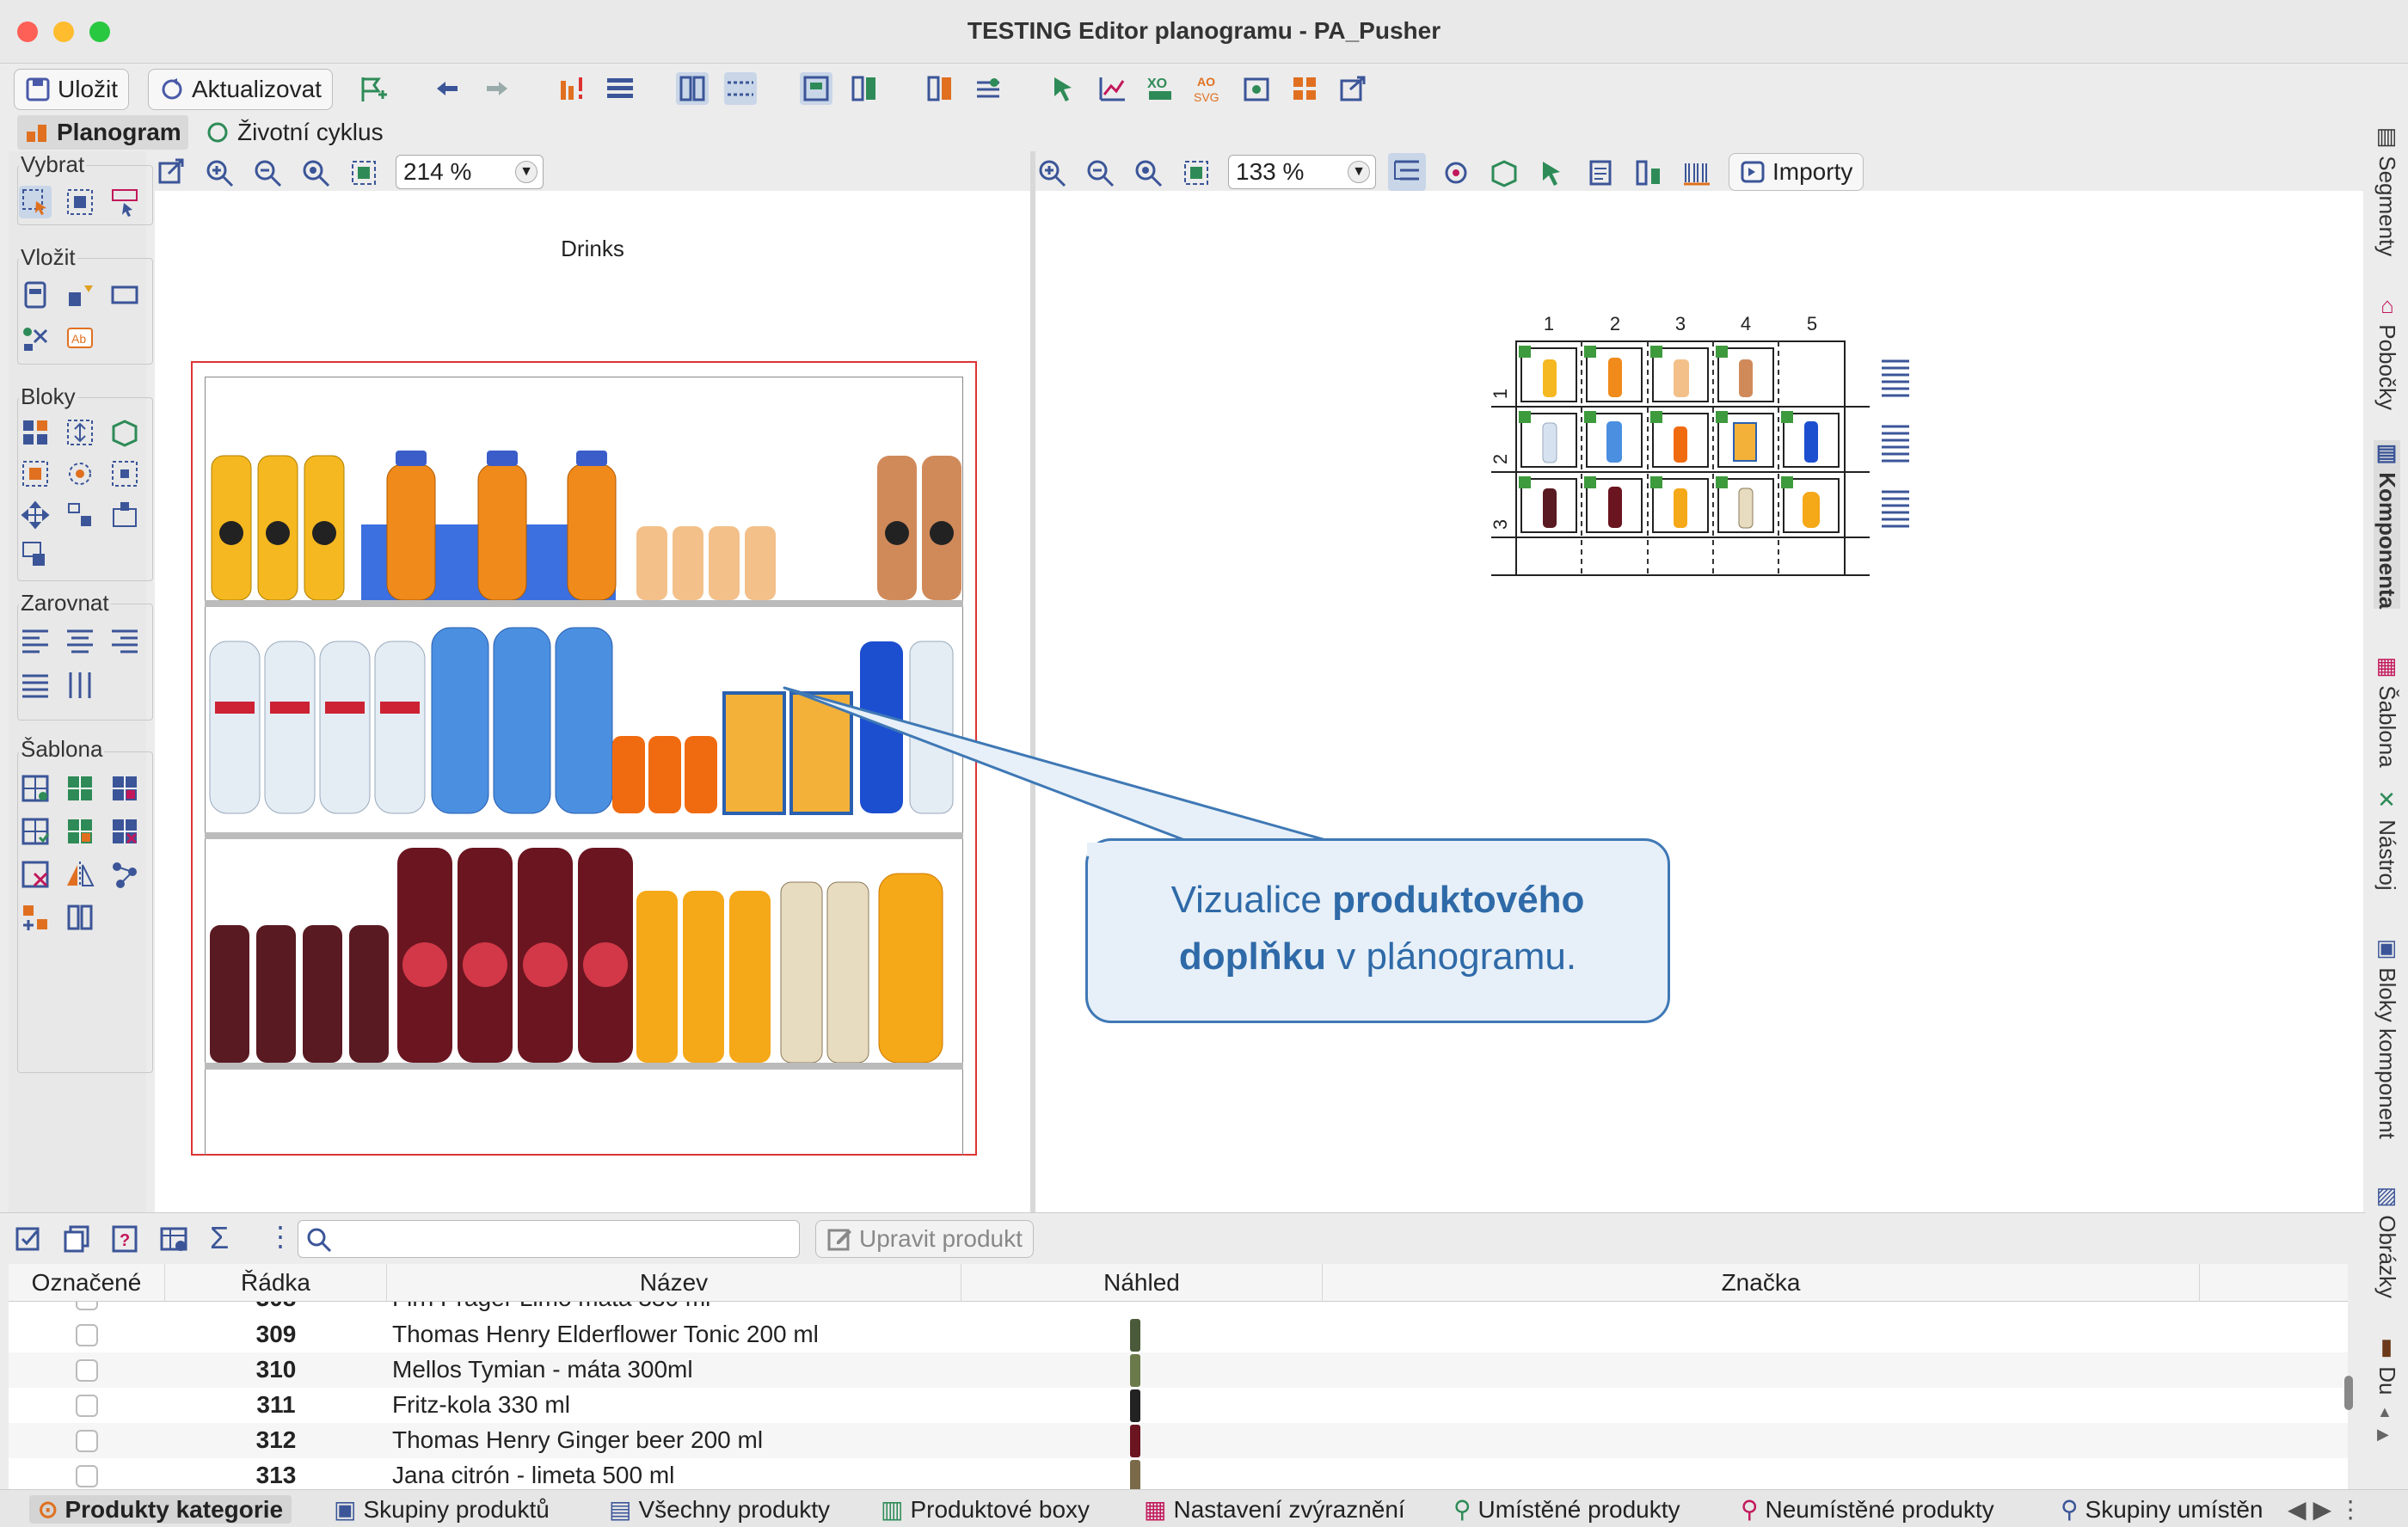  What do you see at coordinates (457, 1509) in the screenshot?
I see `tab-label: Skupiny produktů` at bounding box center [457, 1509].